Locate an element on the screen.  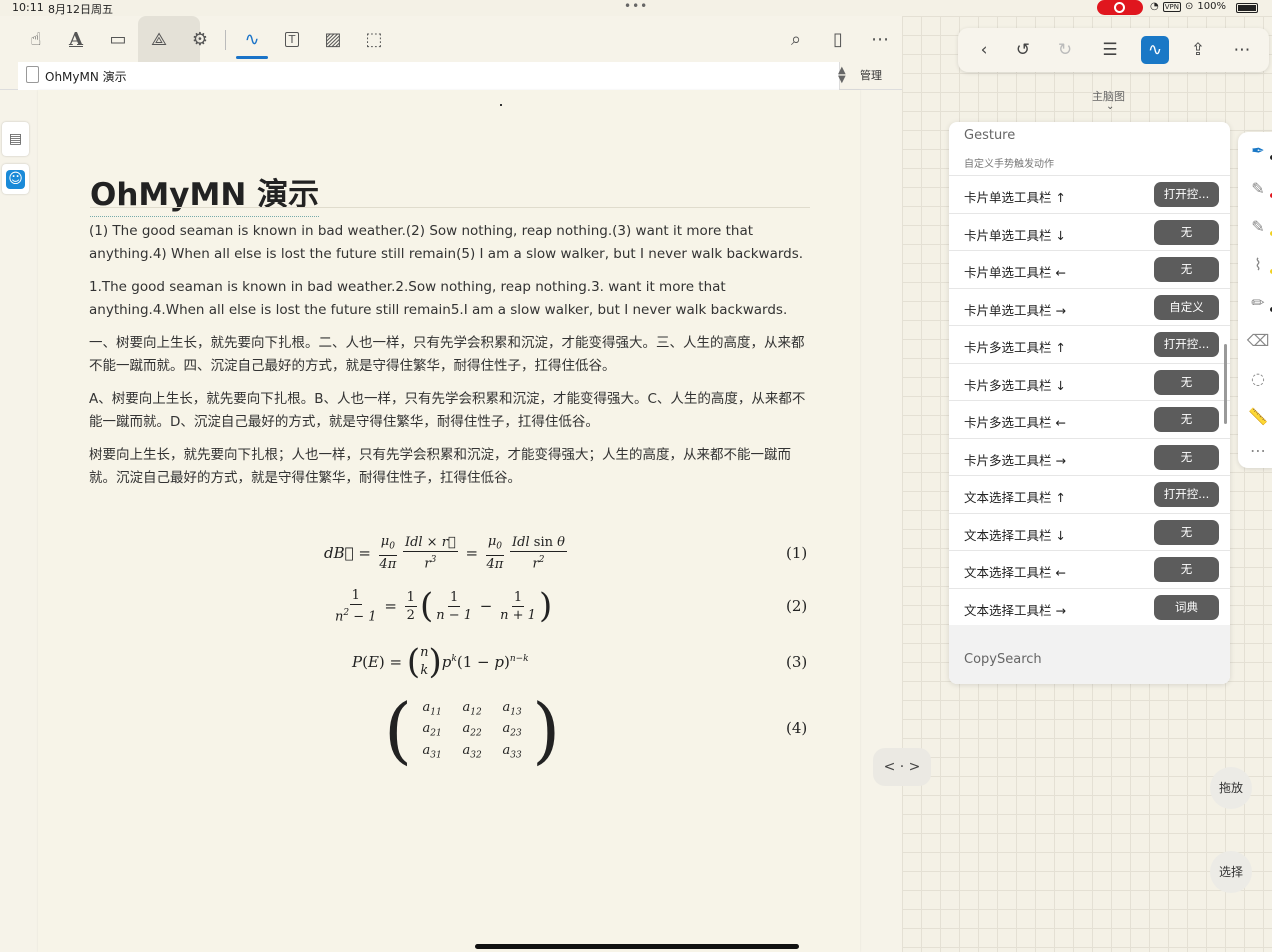
share-icon: ⇪ is located at coordinates (1198, 50).